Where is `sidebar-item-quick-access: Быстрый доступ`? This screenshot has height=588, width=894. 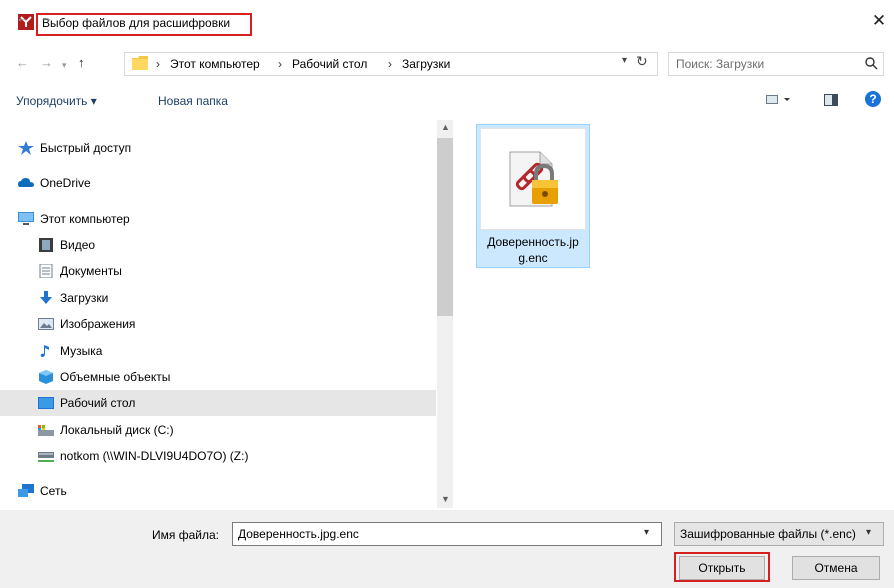 sidebar-item-quick-access: Быстрый доступ is located at coordinates (218, 148).